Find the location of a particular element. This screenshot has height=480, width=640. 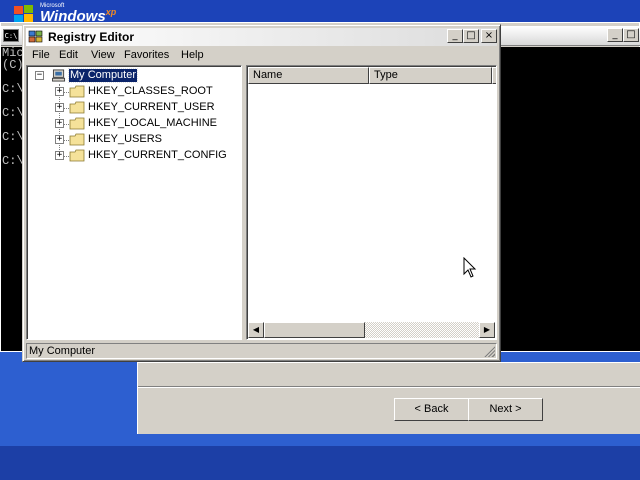

tree-item-hkey-classes-root: + HKEY_CLASSES_ROOT is located at coordinates (132, 92).